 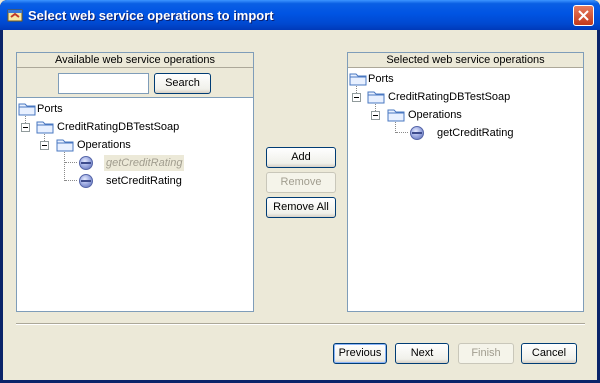 I want to click on window-title: Select web service operations to import, so click(x=151, y=15).